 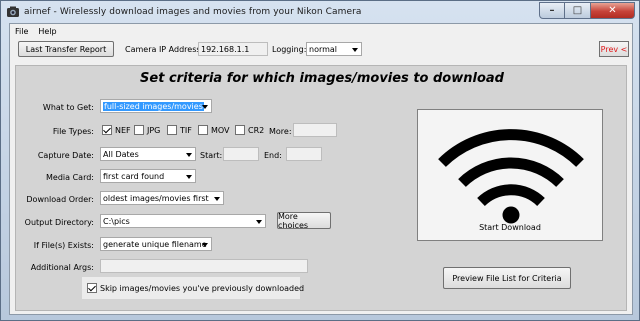 What do you see at coordinates (204, 266) in the screenshot?
I see `additional-args-field` at bounding box center [204, 266].